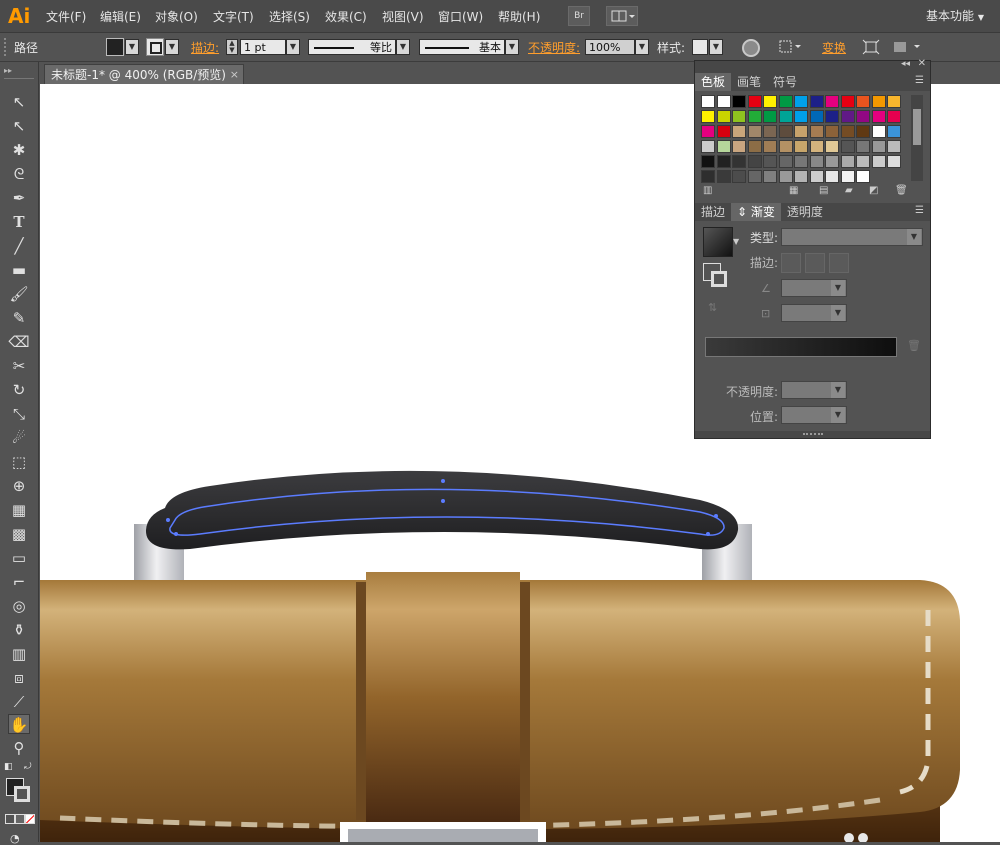  I want to click on menu-type: 文字(T), so click(233, 16).